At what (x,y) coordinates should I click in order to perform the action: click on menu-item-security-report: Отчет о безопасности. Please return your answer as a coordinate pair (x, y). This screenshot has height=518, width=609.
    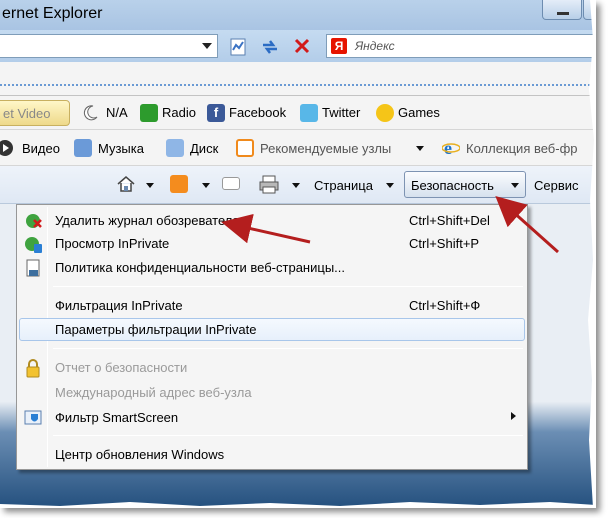
    Looking at the image, I should click on (272, 367).